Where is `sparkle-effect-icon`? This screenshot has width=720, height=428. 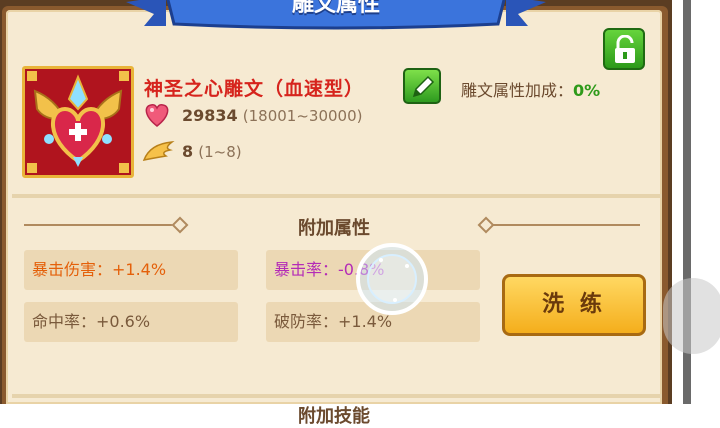 sparkle-effect-icon is located at coordinates (392, 279).